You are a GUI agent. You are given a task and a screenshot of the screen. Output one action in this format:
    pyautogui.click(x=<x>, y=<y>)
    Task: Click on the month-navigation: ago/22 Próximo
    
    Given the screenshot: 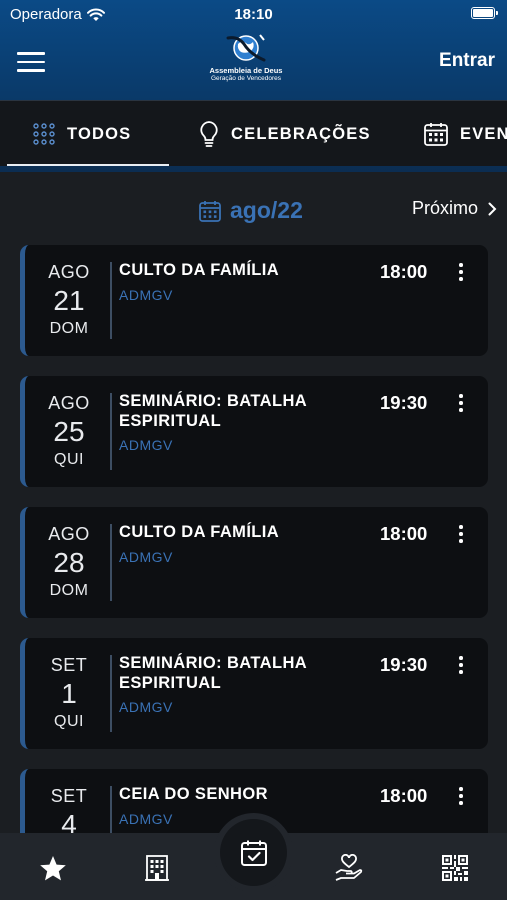 What is the action you would take?
    pyautogui.click(x=253, y=209)
    